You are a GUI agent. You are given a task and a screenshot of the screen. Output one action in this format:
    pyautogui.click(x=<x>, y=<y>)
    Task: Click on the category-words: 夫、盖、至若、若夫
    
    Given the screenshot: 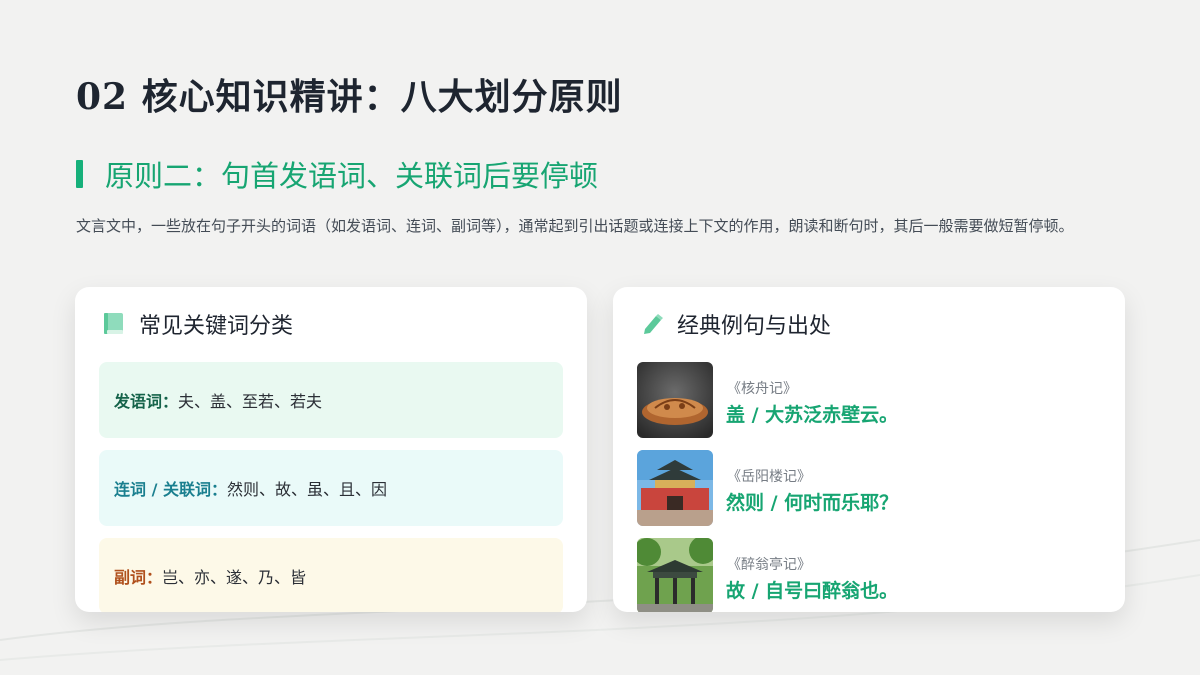 What is the action you would take?
    pyautogui.click(x=250, y=401)
    